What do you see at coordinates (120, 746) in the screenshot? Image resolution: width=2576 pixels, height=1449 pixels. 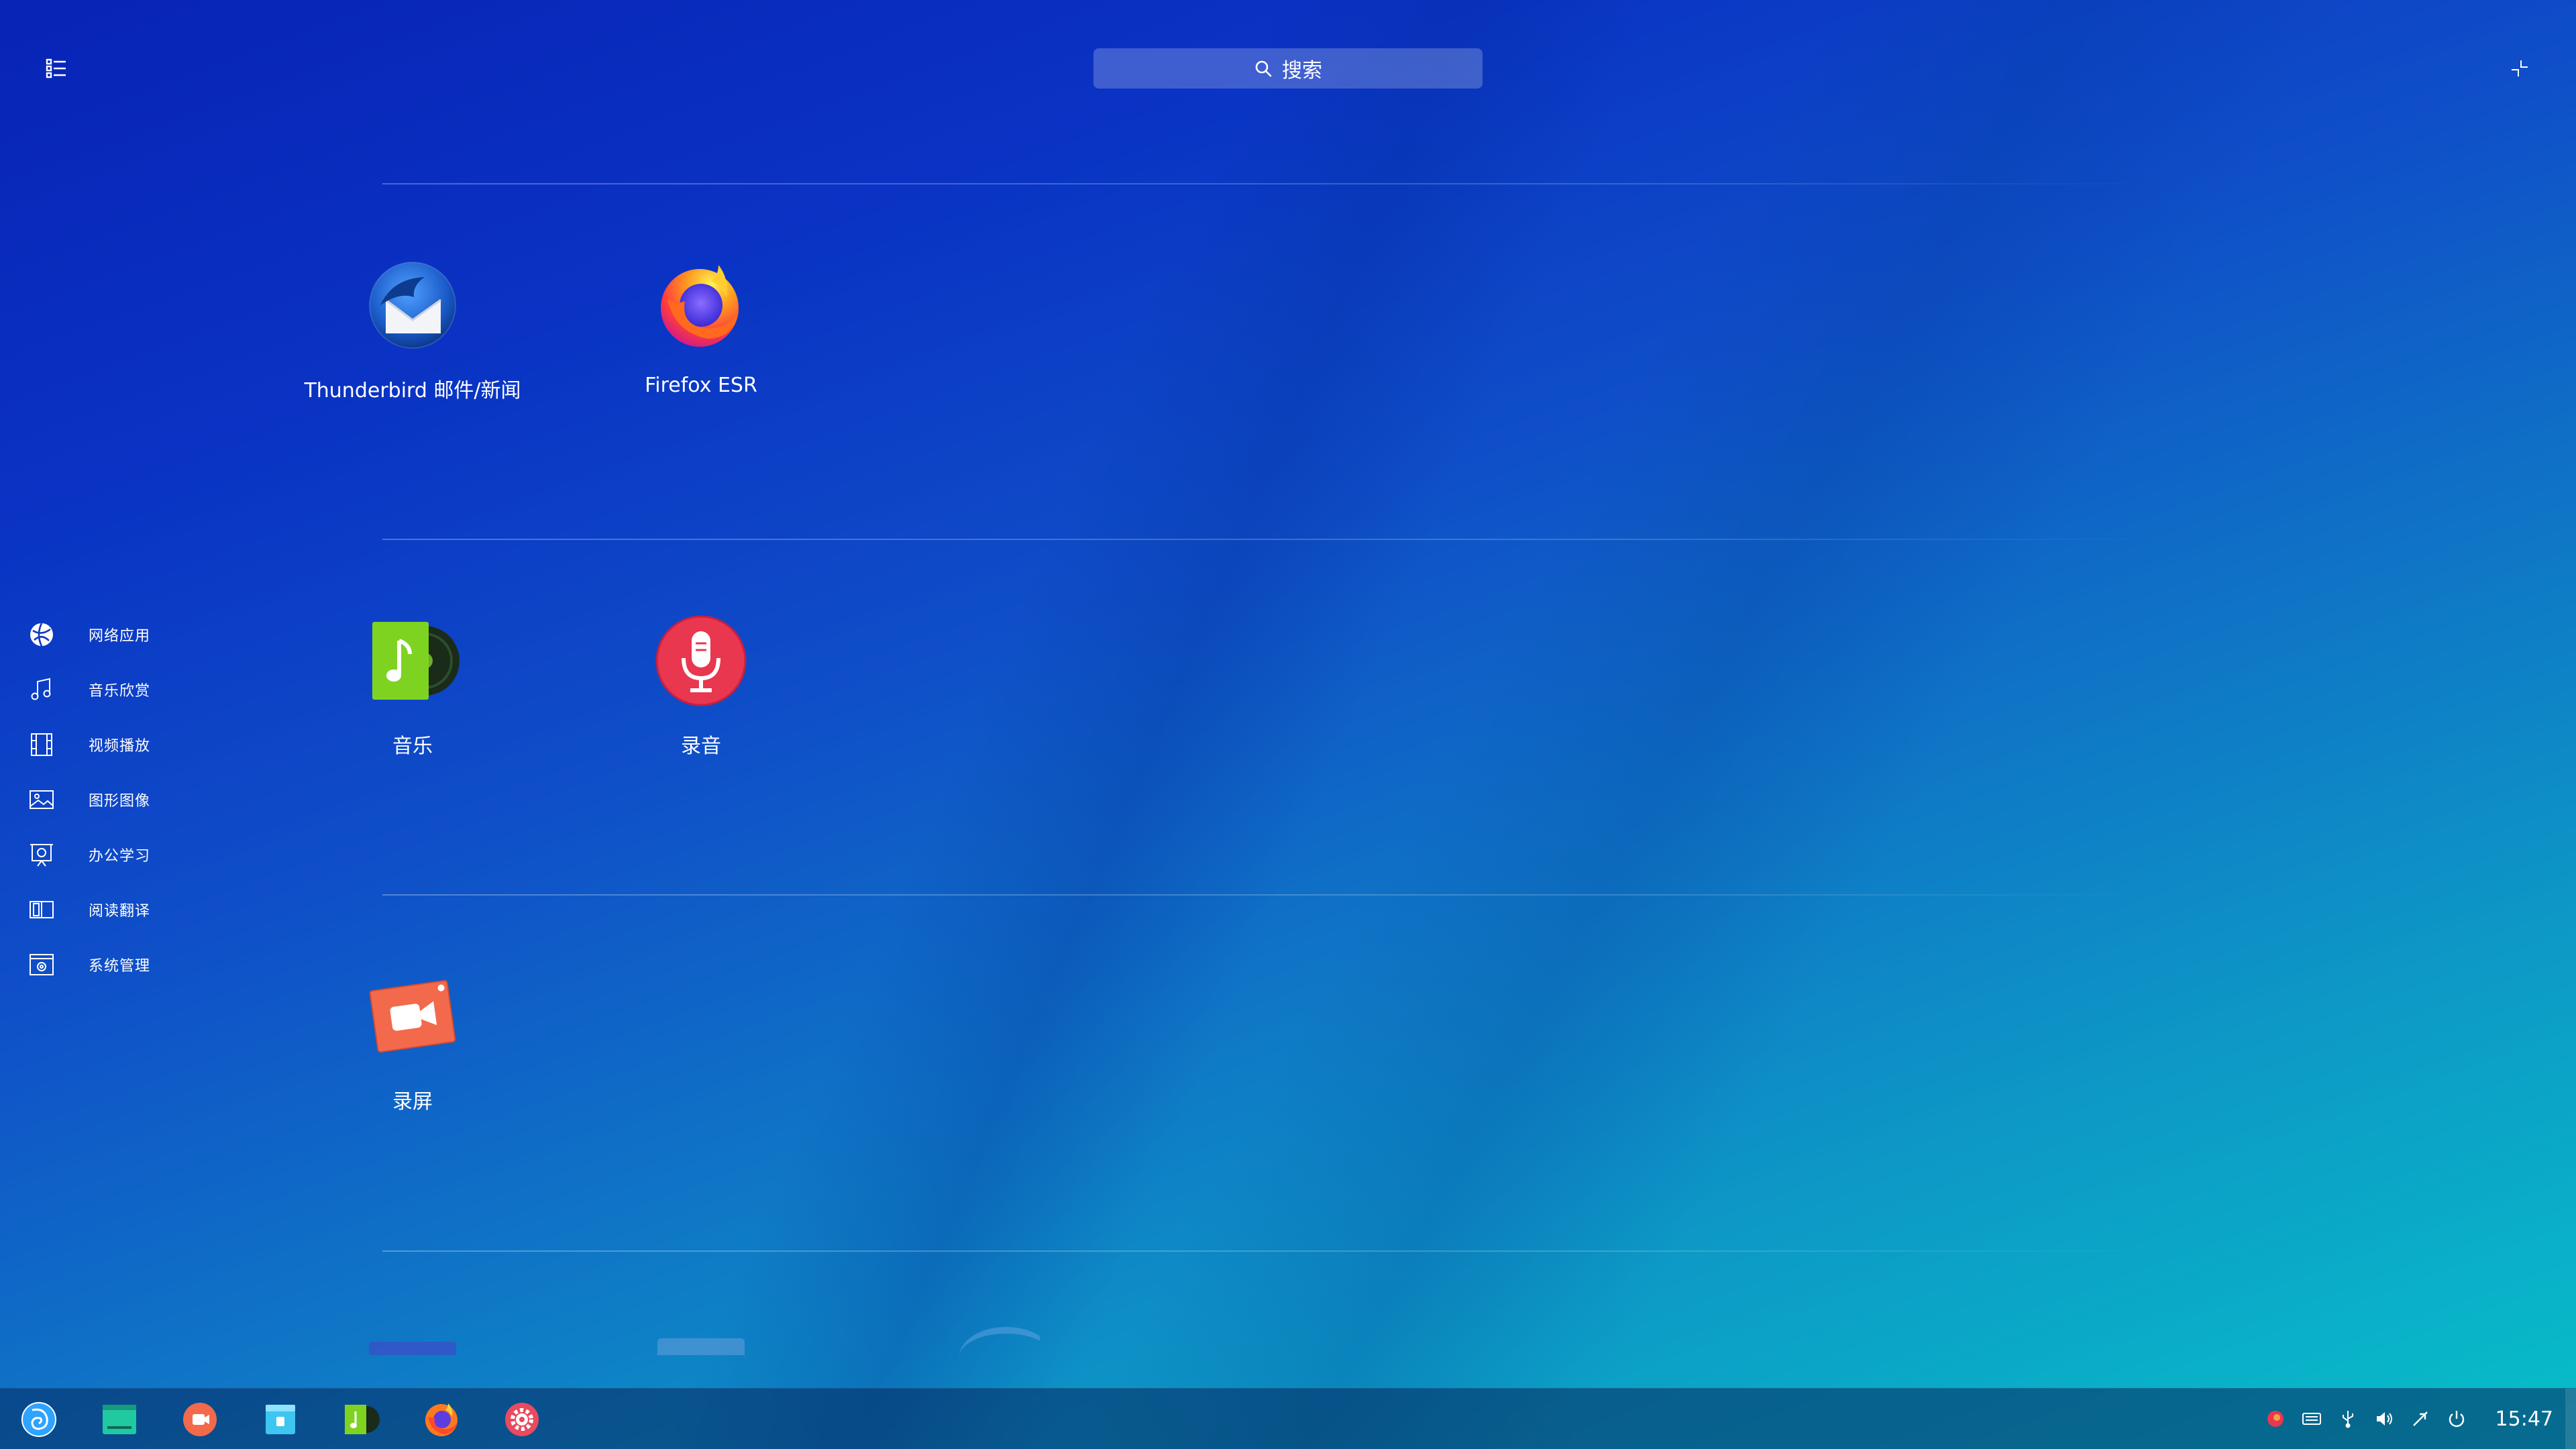 I see `category-label: 视频播放` at bounding box center [120, 746].